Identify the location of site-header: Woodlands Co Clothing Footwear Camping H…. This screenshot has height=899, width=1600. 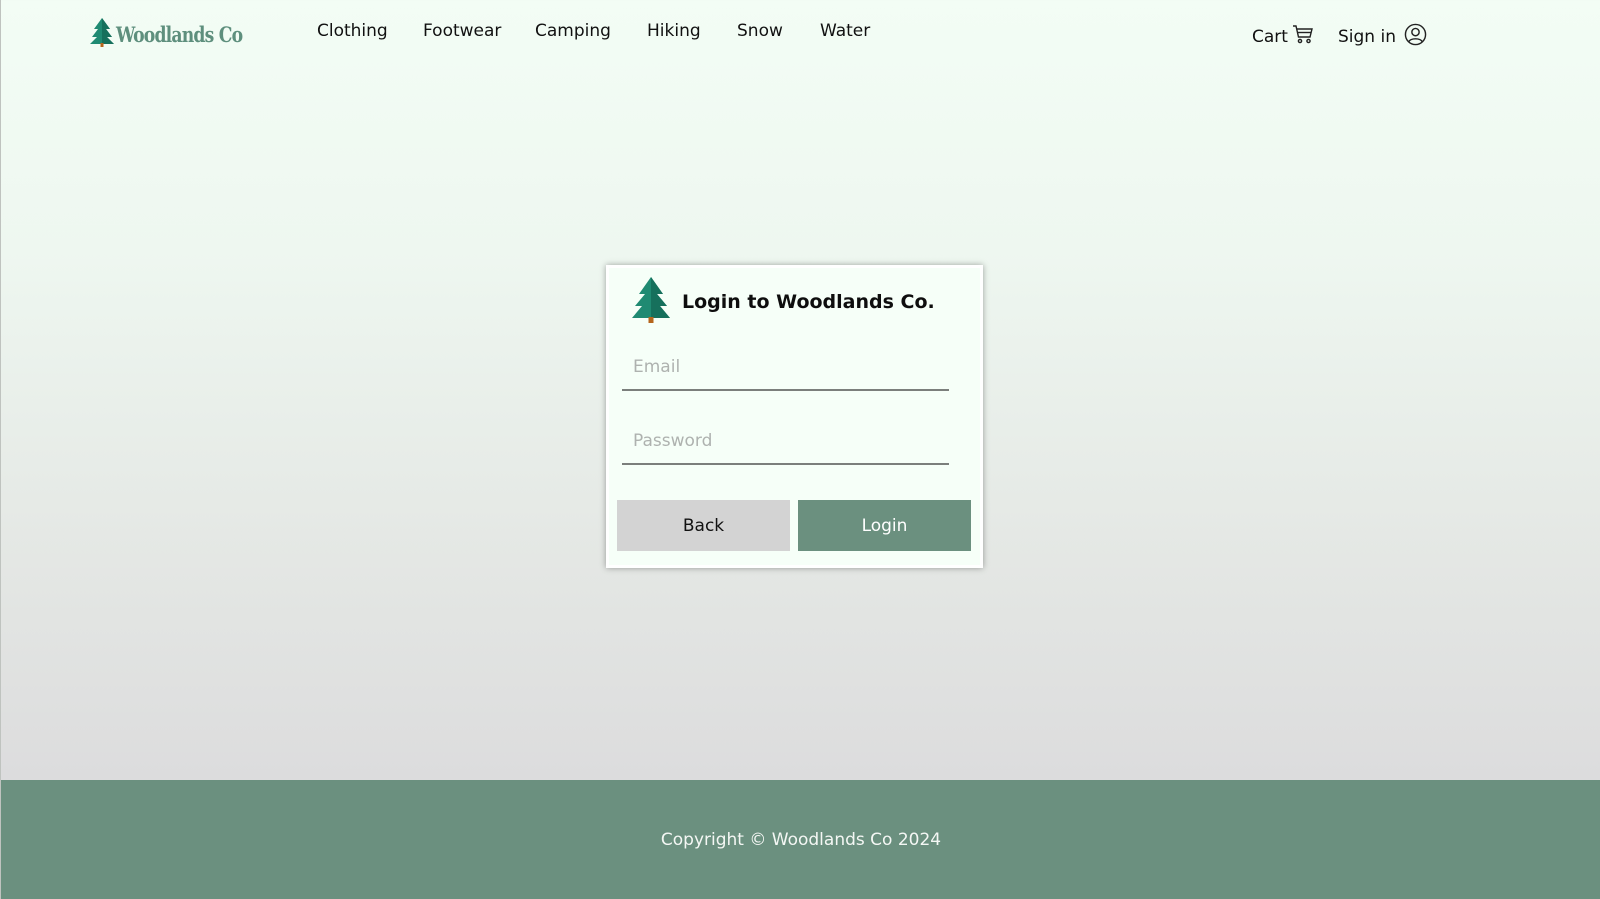
(800, 35).